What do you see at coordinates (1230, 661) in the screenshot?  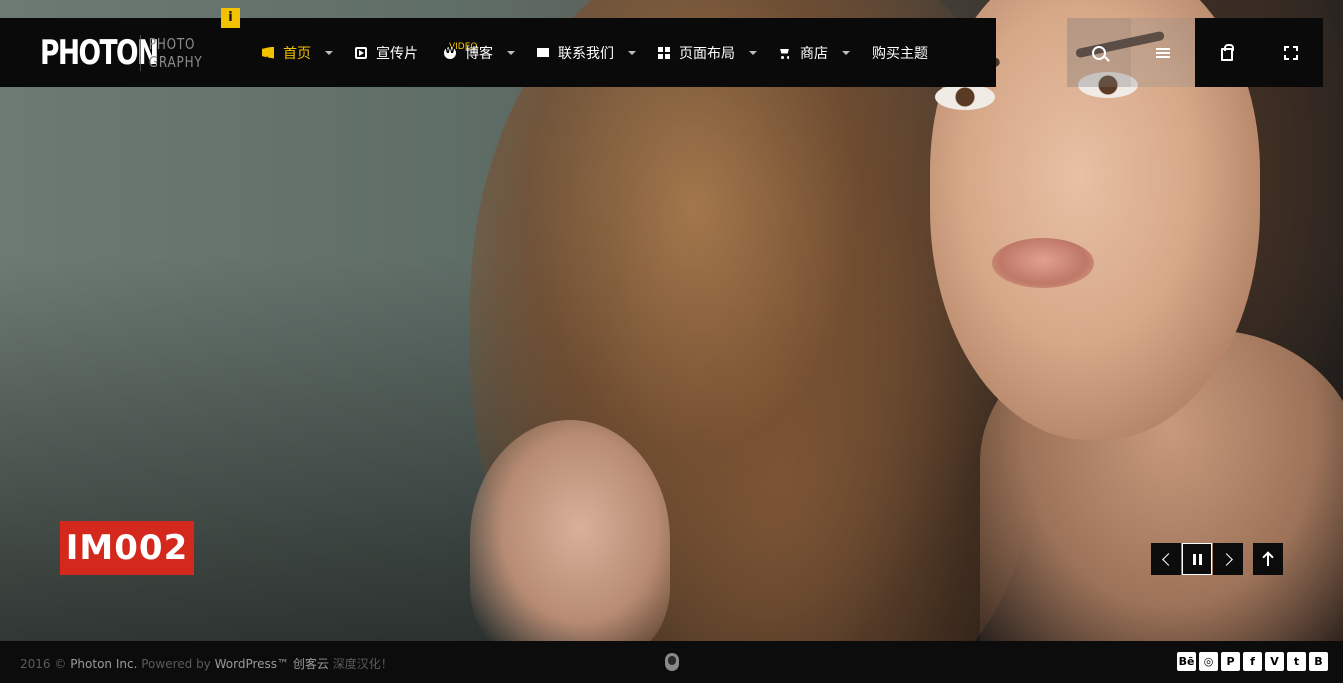 I see `pinterest-icon: P` at bounding box center [1230, 661].